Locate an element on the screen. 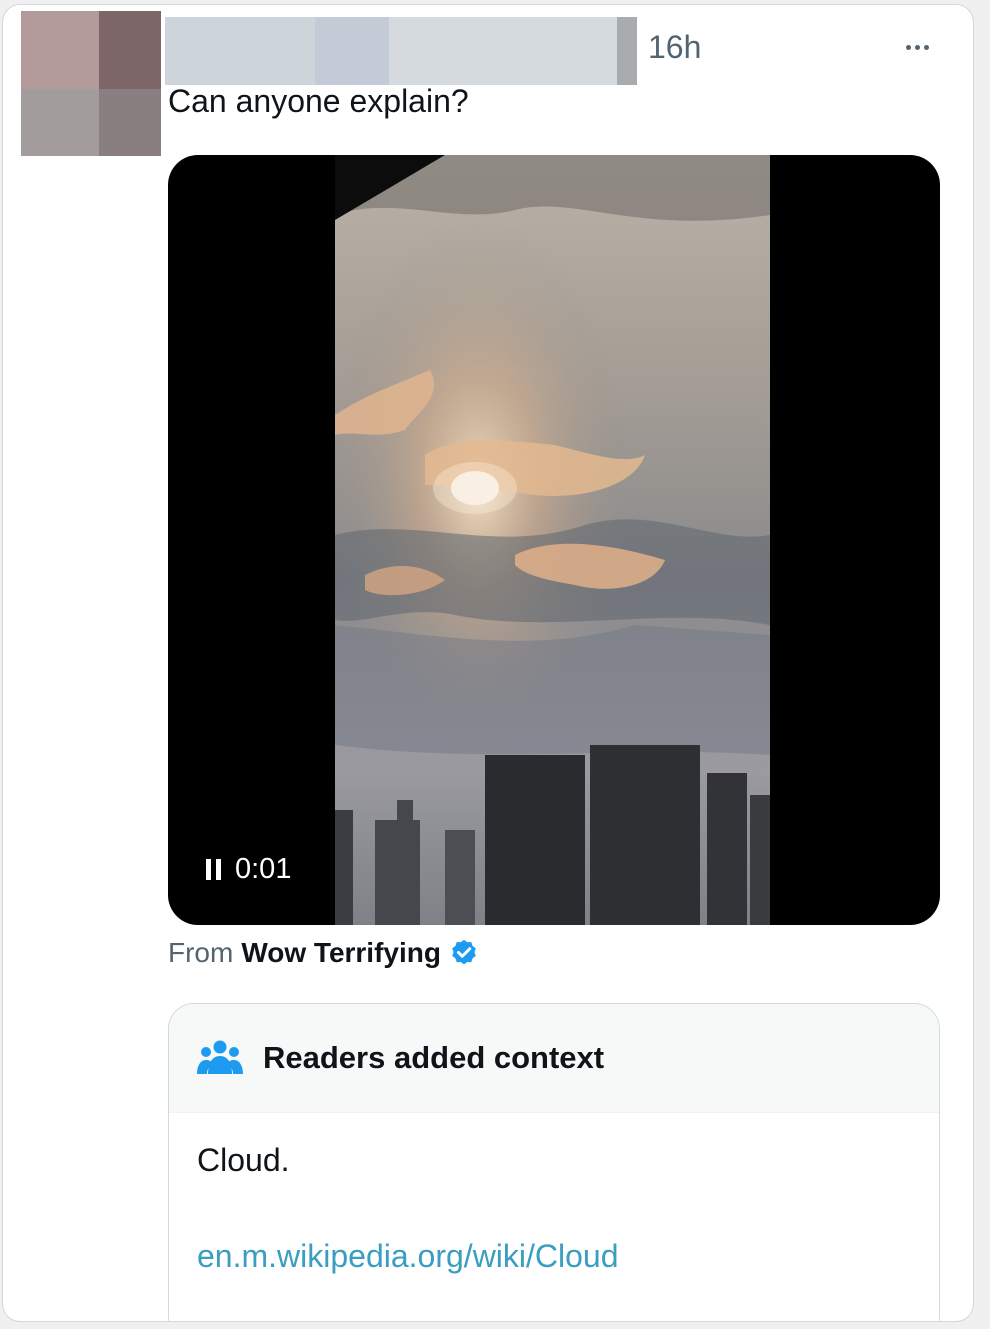 This screenshot has width=990, height=1329. avatar-redacted is located at coordinates (91, 83).